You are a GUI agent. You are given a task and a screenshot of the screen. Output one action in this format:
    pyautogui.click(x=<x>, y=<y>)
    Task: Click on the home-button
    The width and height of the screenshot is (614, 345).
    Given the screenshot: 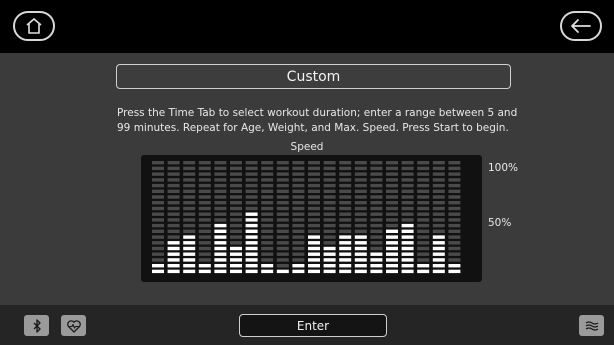 What is the action you would take?
    pyautogui.click(x=34, y=26)
    